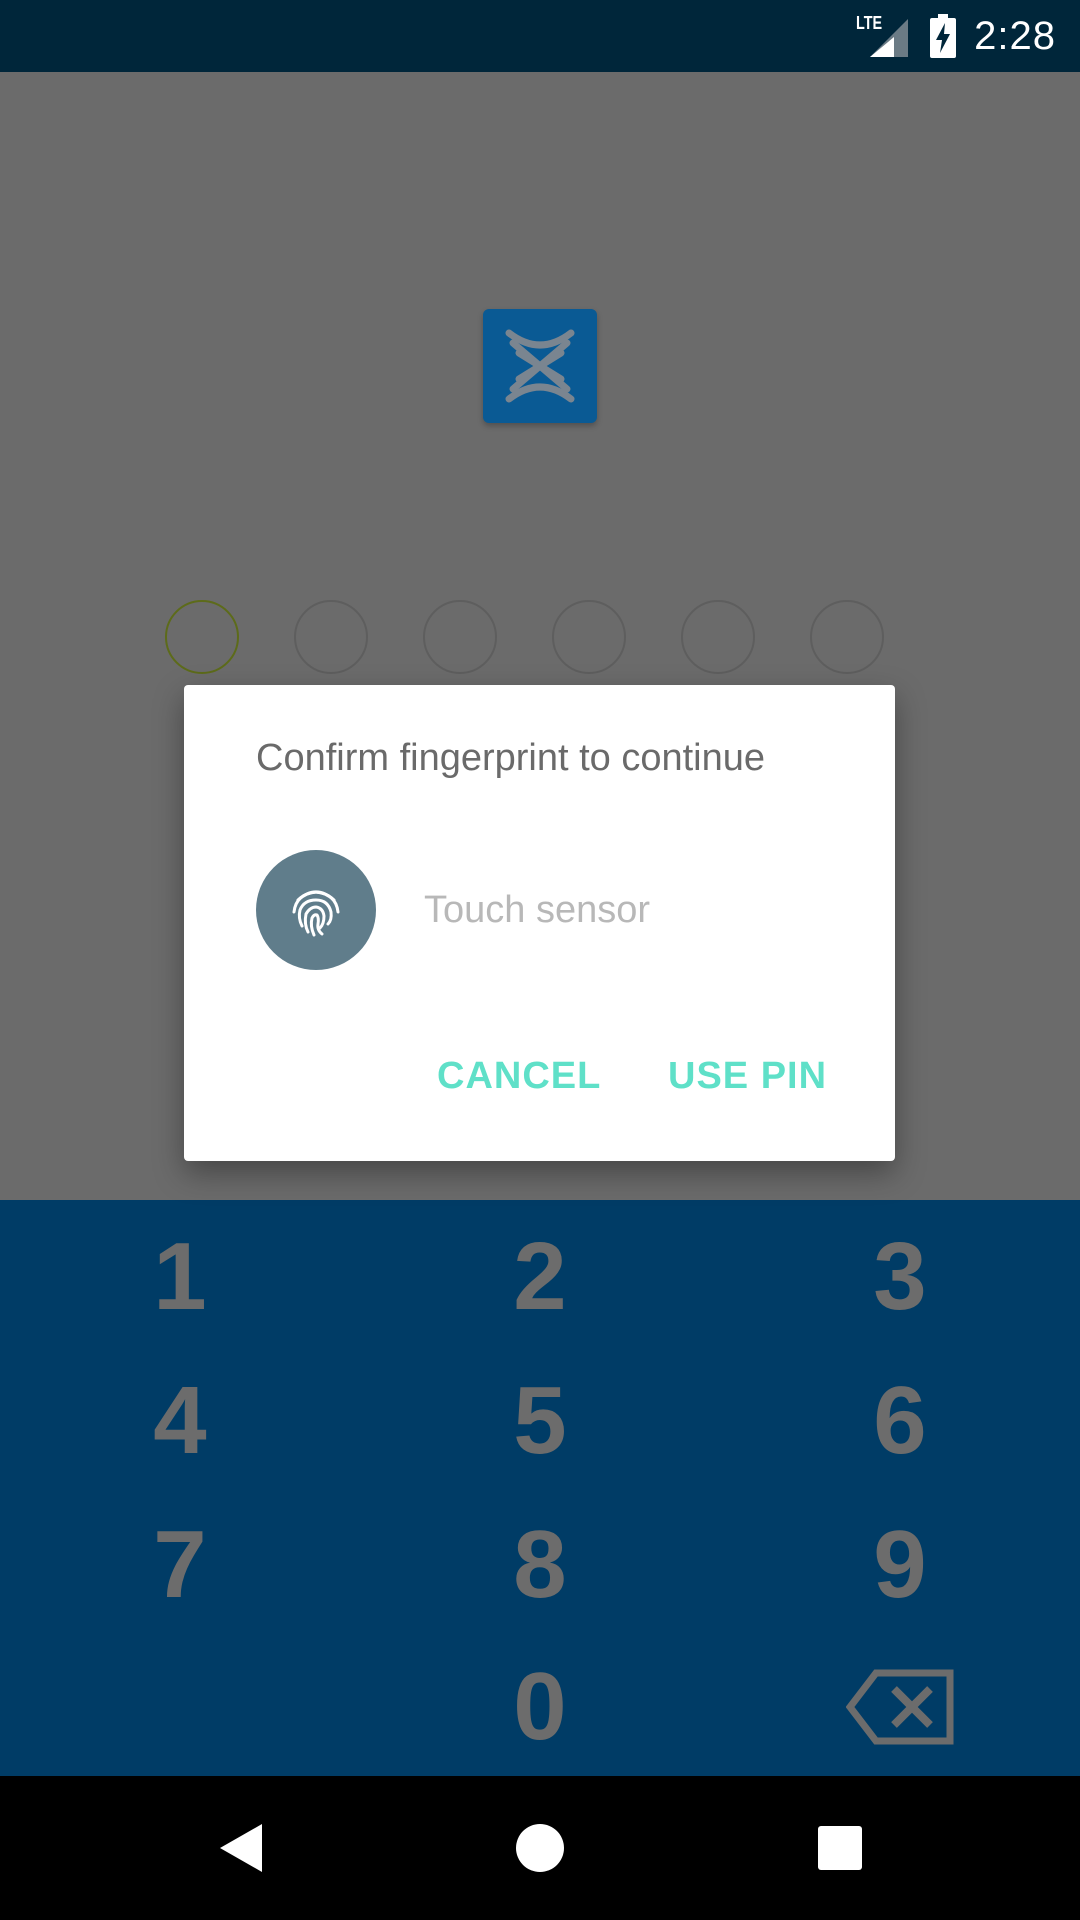  I want to click on key-9: 9, so click(900, 1565).